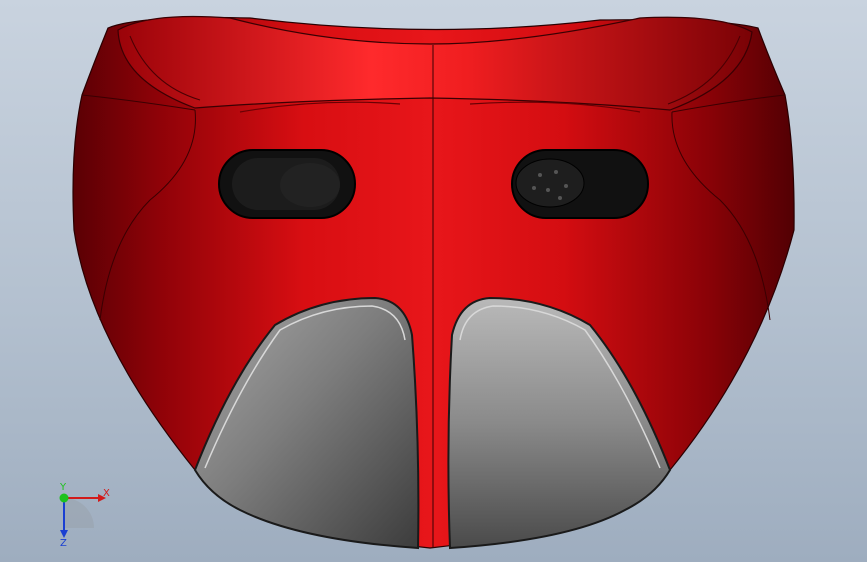 The image size is (867, 562). I want to click on y-axis-dot, so click(64, 498).